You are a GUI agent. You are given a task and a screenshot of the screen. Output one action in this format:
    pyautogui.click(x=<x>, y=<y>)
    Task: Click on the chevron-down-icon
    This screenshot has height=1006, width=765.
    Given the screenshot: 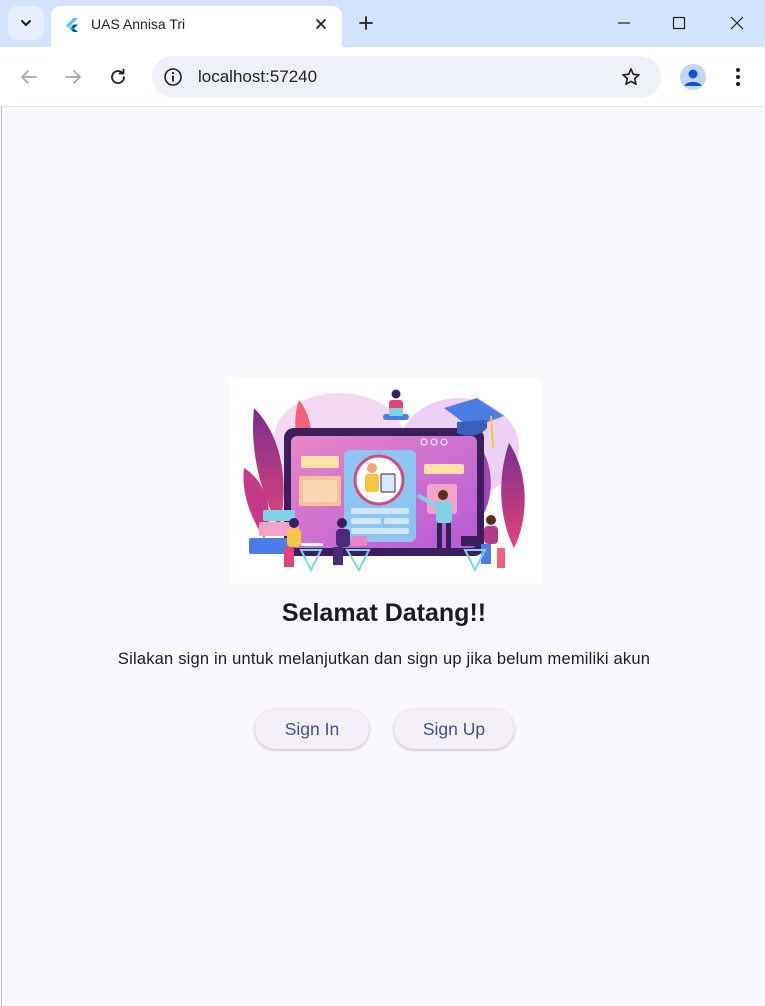 What is the action you would take?
    pyautogui.click(x=26, y=23)
    